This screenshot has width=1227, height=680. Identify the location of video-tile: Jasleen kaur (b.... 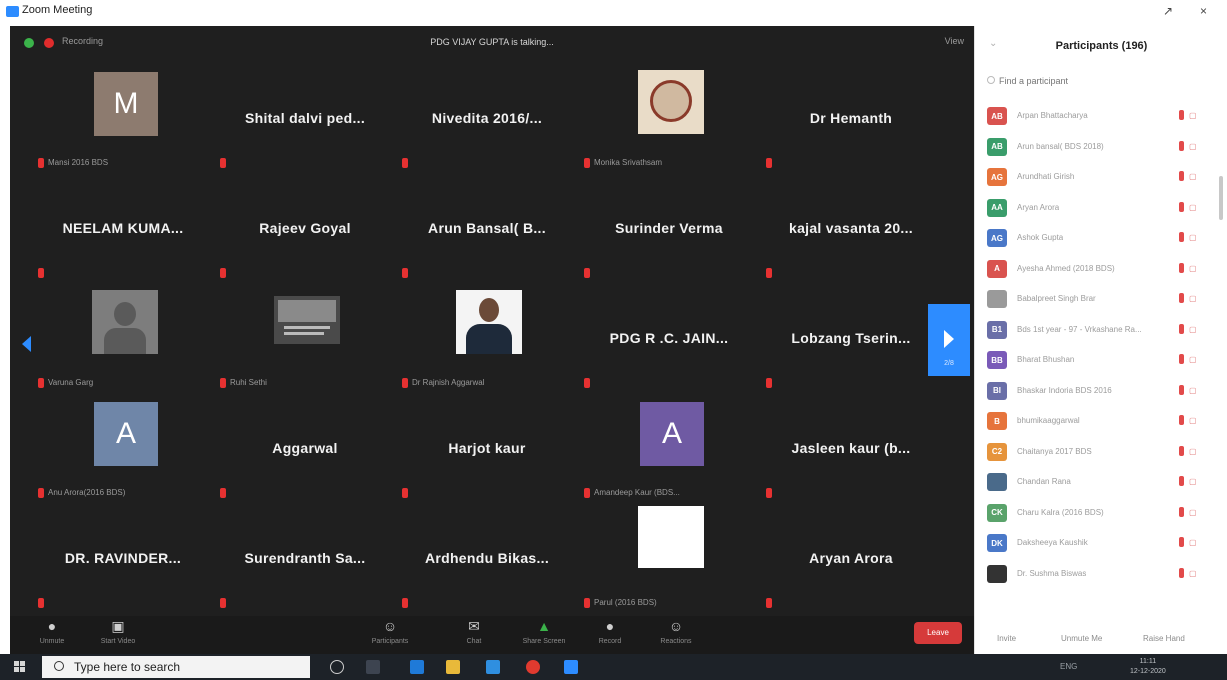
(851, 451).